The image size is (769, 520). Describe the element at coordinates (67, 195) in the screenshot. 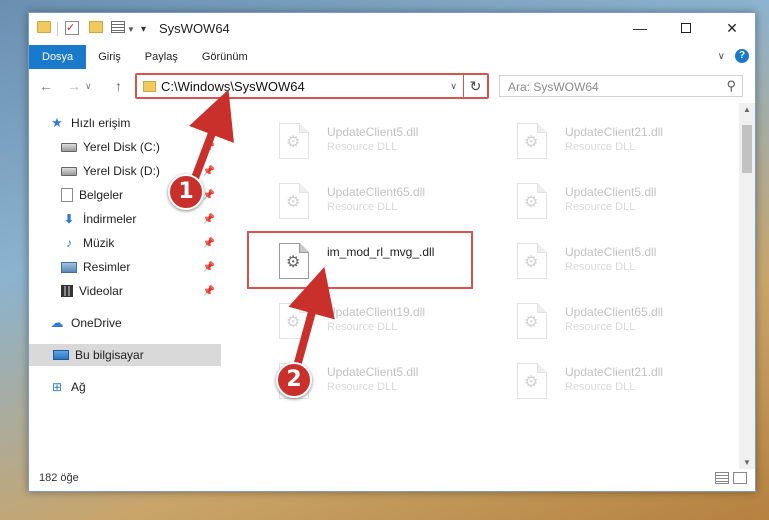

I see `documents-icon` at that location.